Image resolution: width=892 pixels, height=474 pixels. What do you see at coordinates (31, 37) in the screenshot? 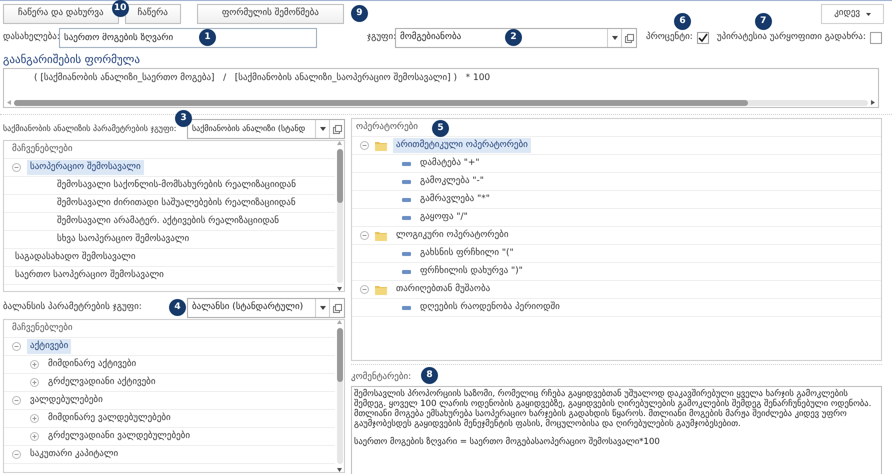
I see `field-label: დასახელება:` at bounding box center [31, 37].